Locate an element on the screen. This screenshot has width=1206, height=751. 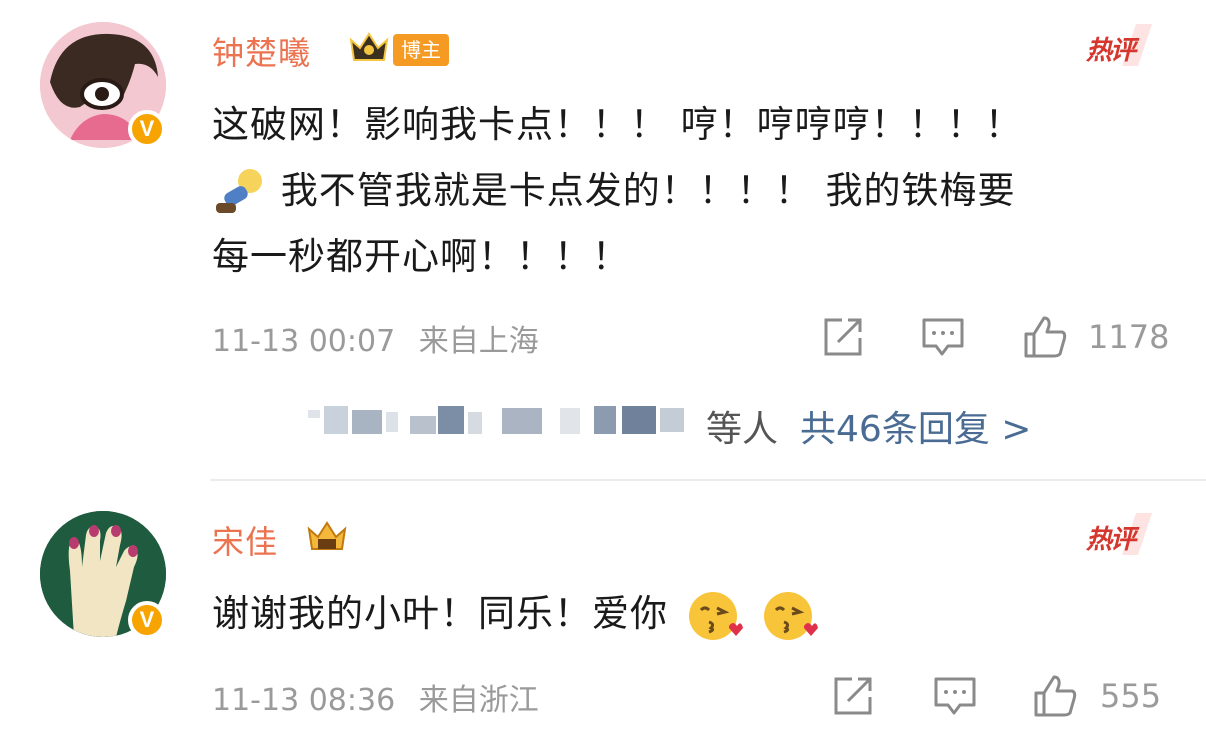
comment-actions: 1178 is located at coordinates (603, 337).